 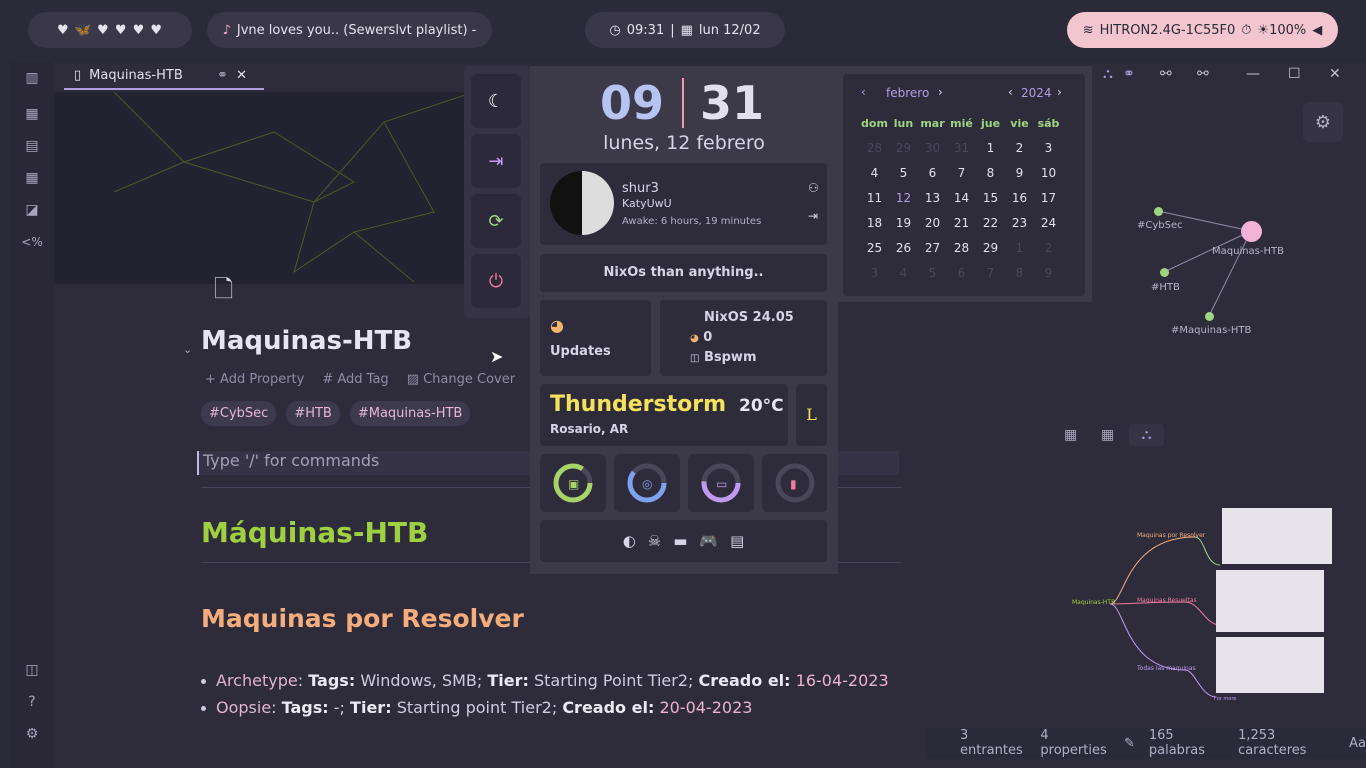 I want to click on reboot-icon: ⟳, so click(x=496, y=221).